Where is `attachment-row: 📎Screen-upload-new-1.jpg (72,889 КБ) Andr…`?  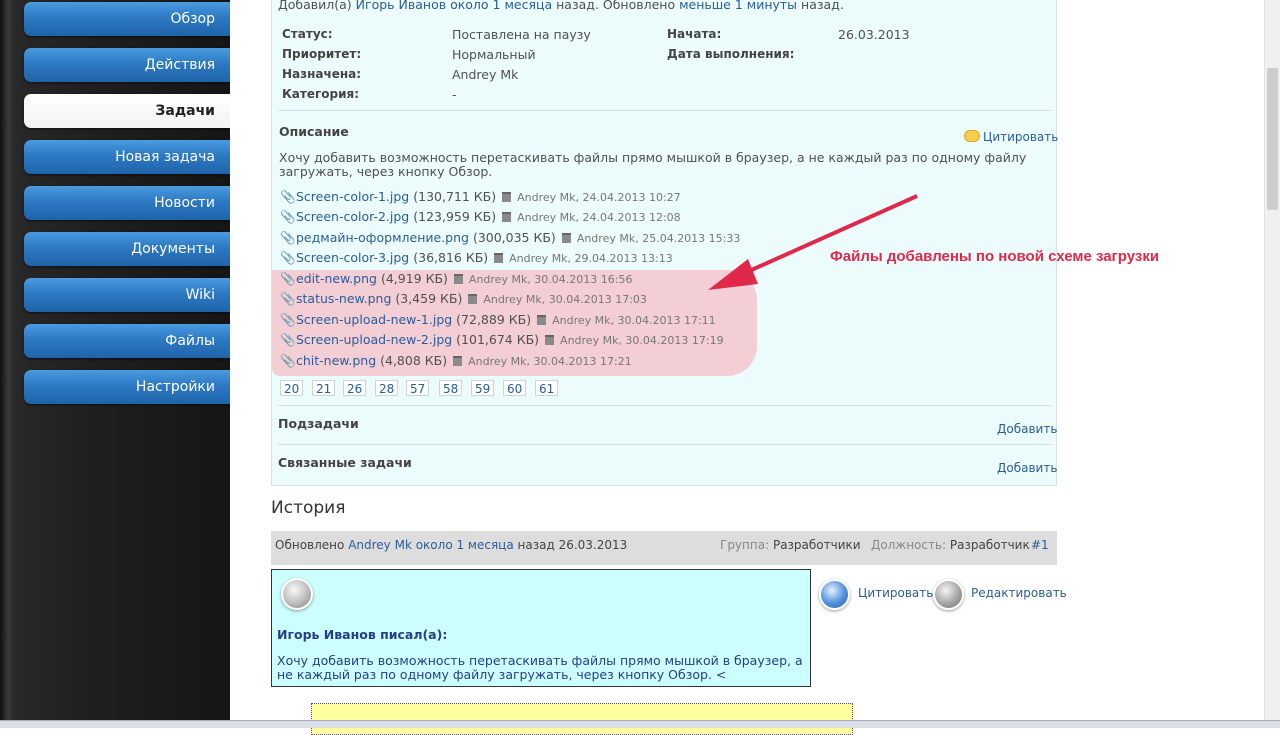
attachment-row: 📎Screen-upload-new-1.jpg (72,889 КБ) Andr… is located at coordinates (498, 321).